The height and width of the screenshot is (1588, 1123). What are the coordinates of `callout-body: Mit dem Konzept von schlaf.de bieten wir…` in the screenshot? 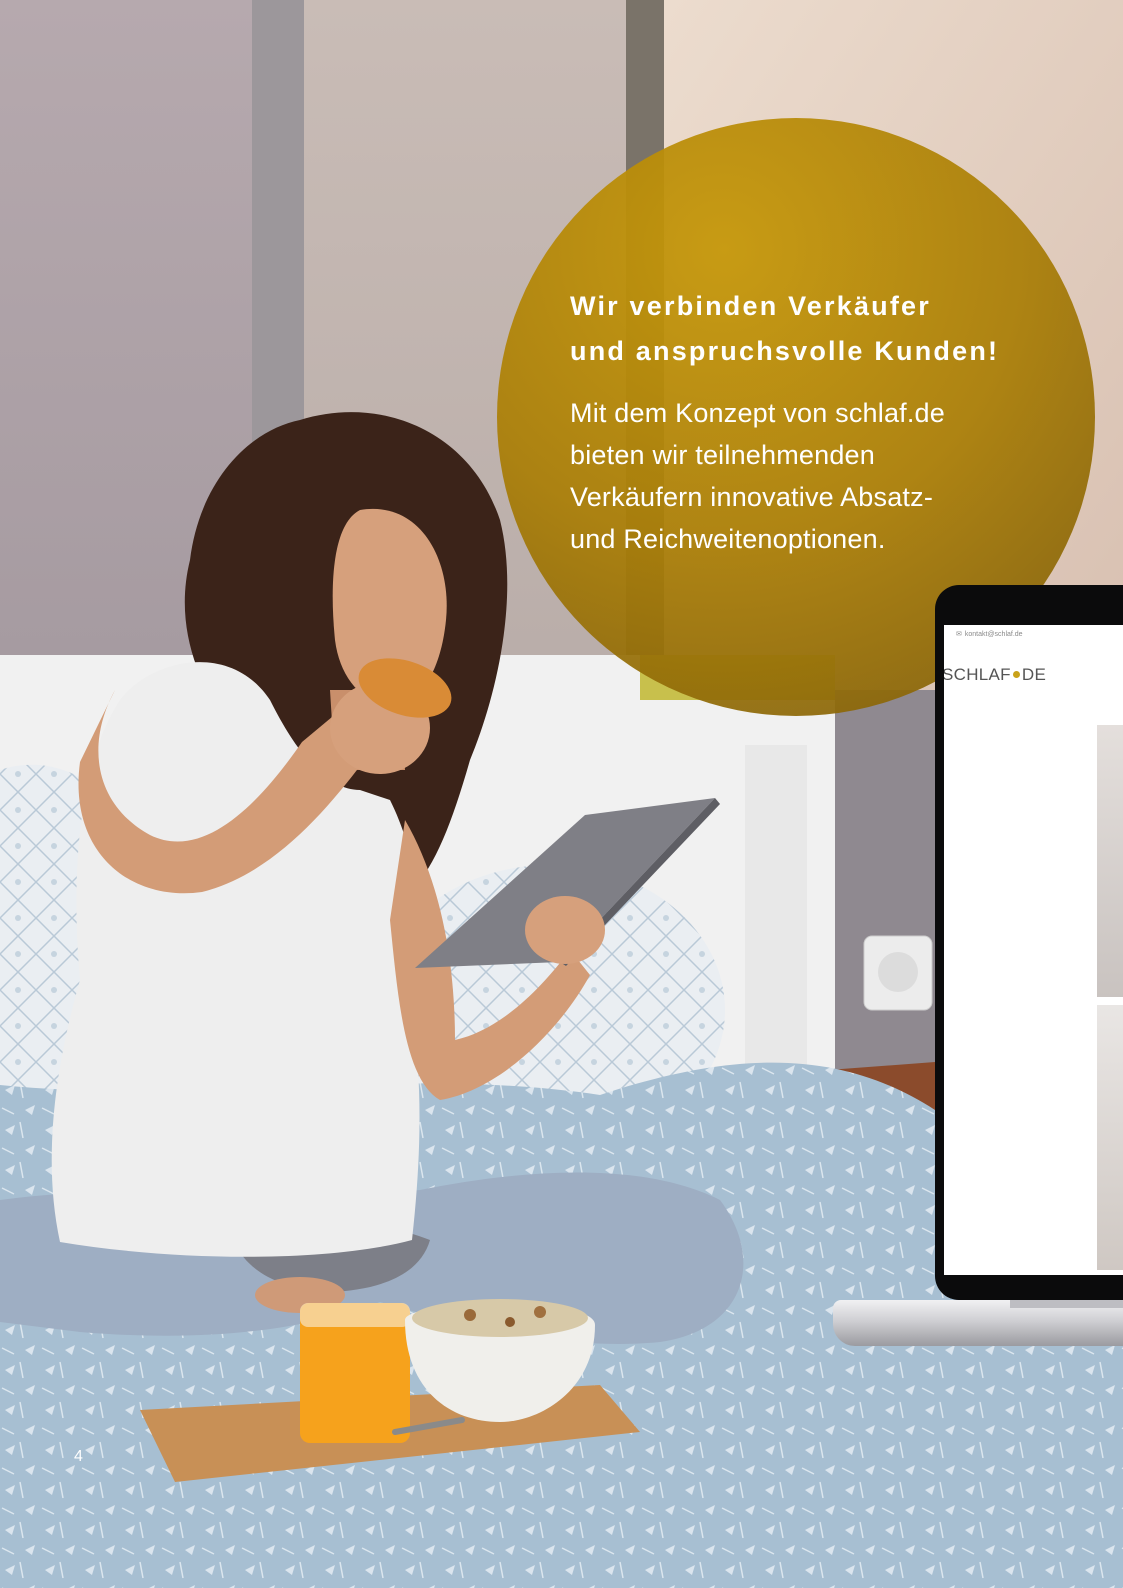 It's located at (820, 476).